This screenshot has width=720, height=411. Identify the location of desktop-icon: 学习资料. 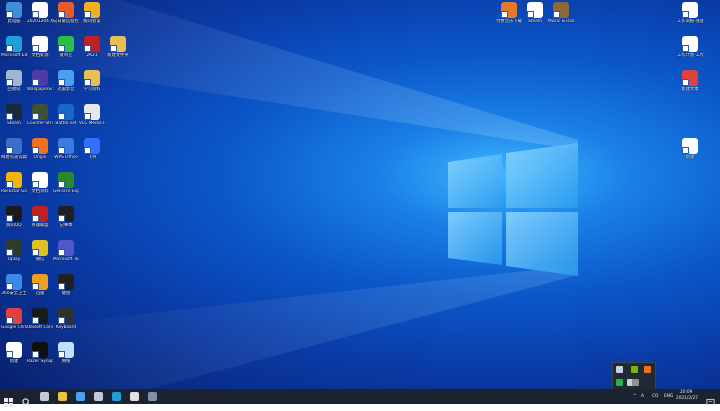
(92, 88).